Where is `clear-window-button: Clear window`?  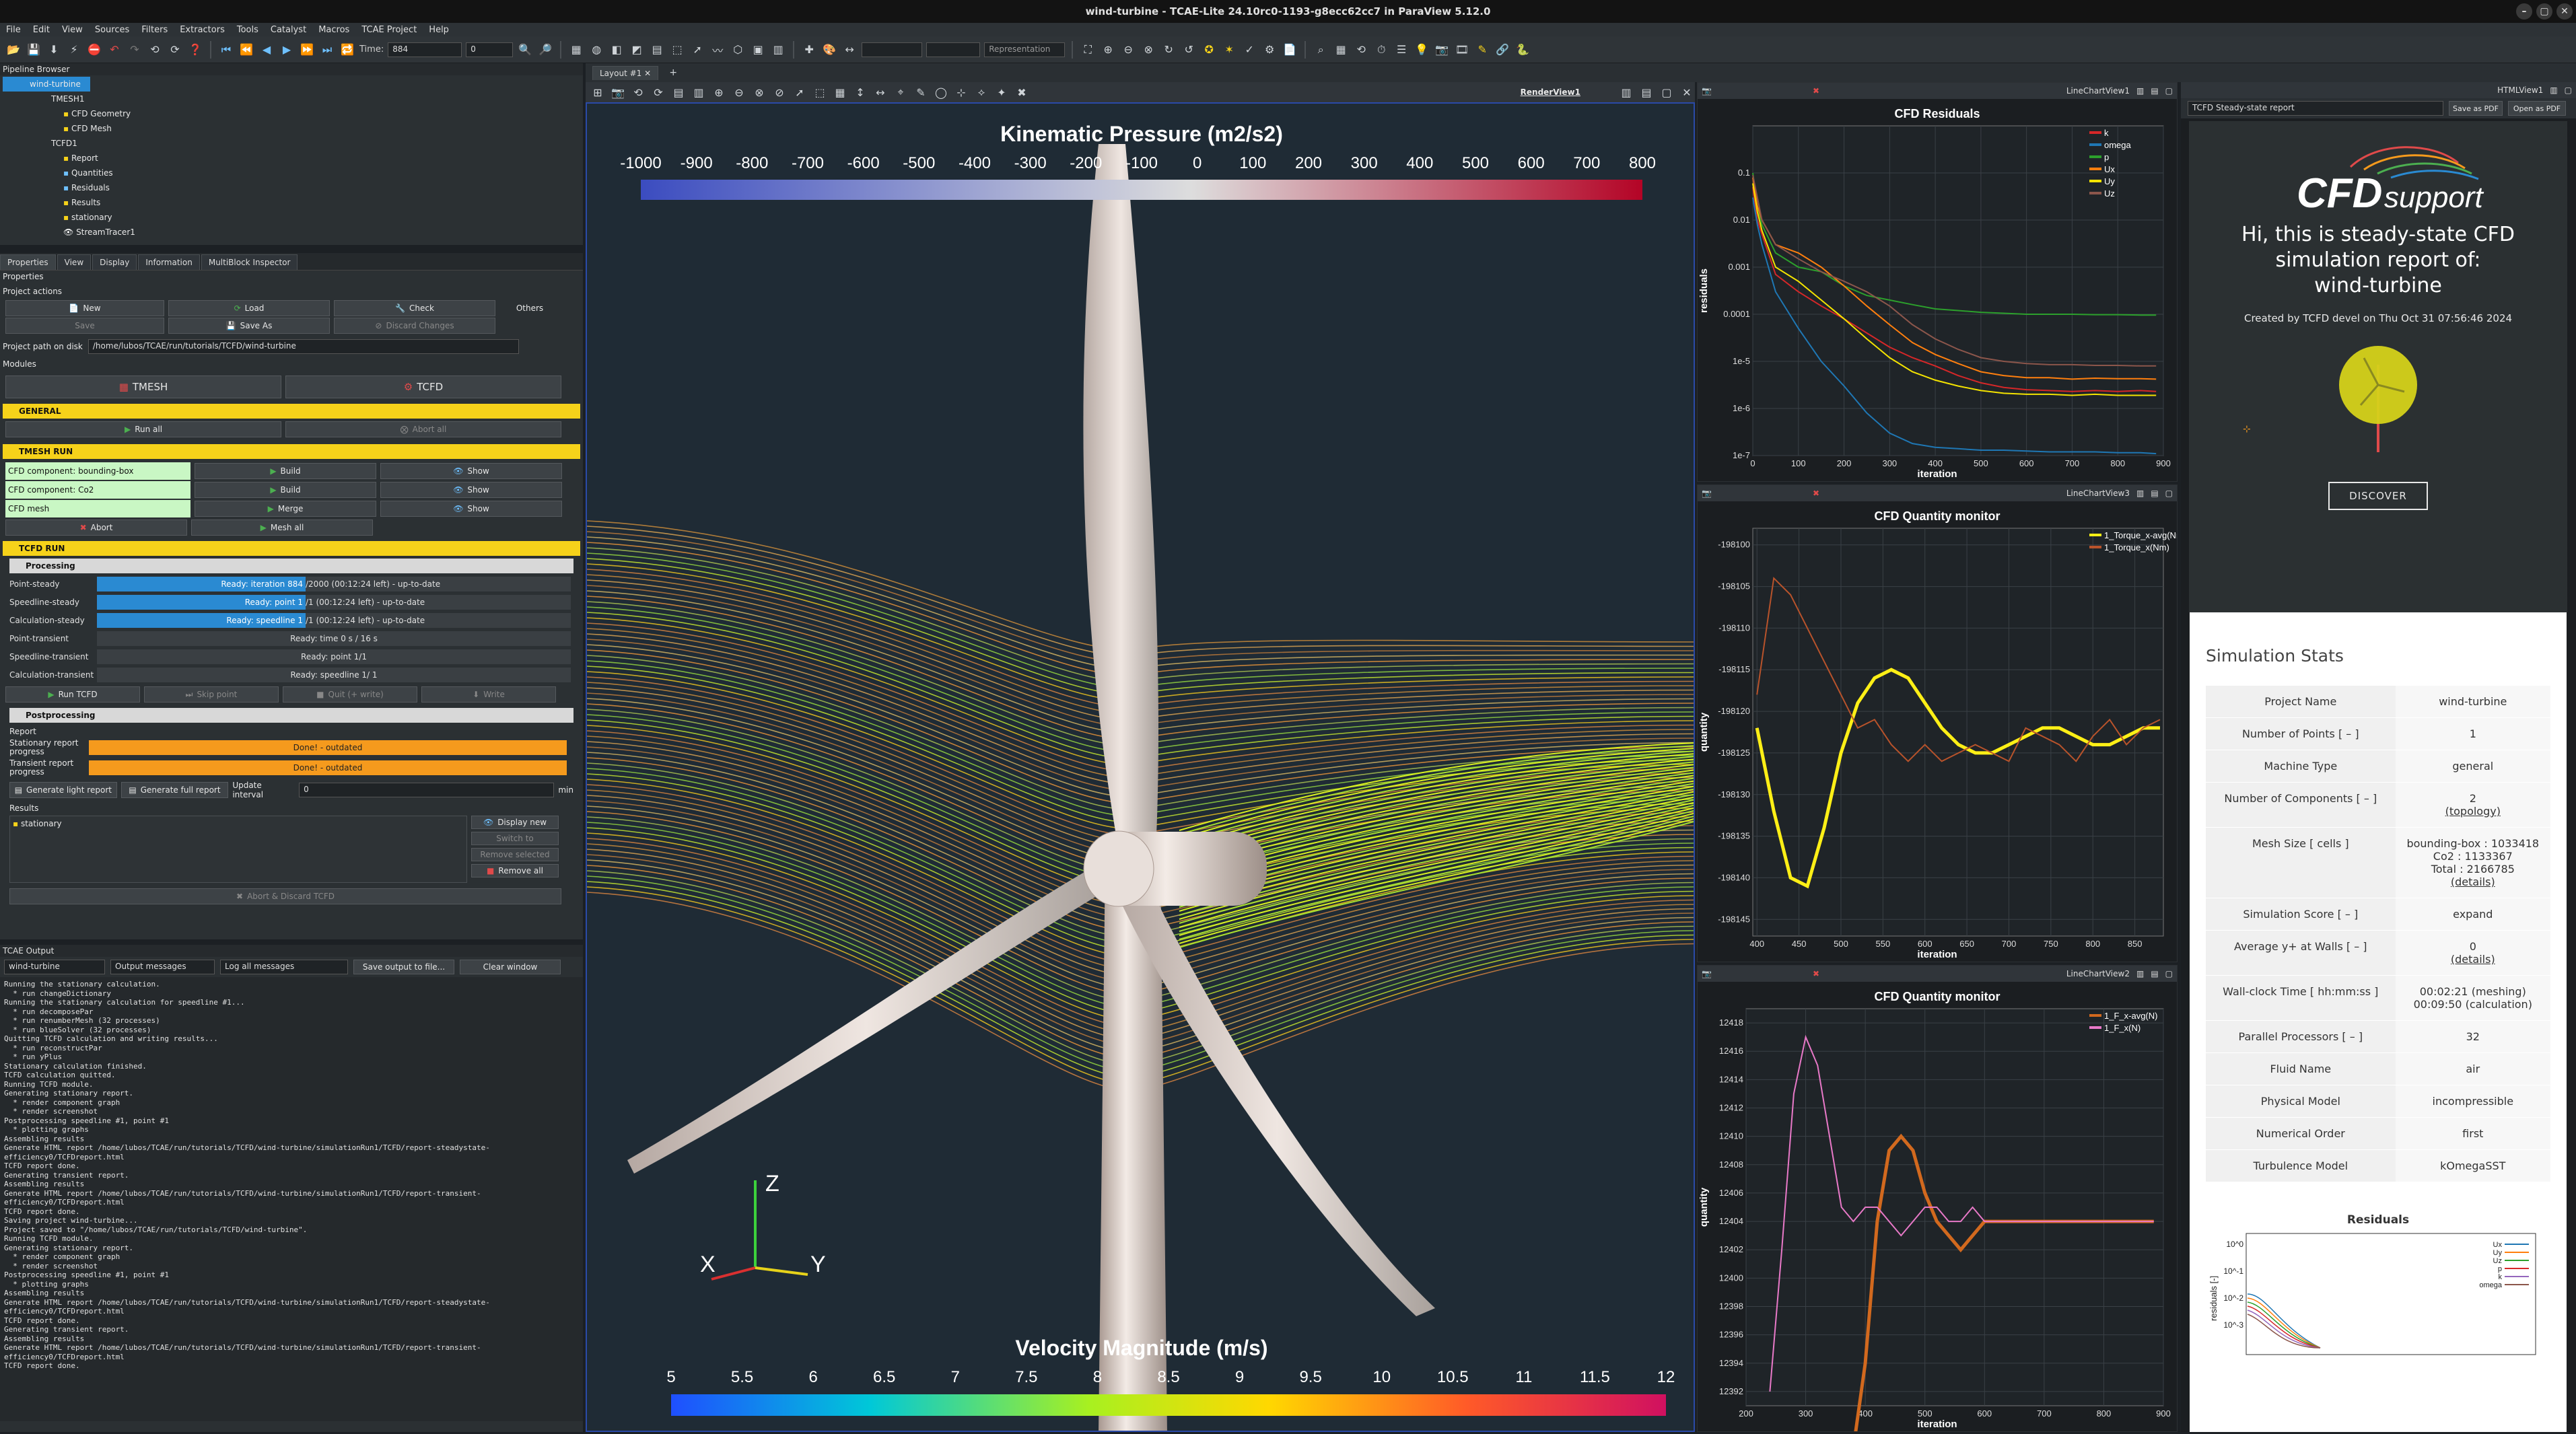 clear-window-button: Clear window is located at coordinates (510, 967).